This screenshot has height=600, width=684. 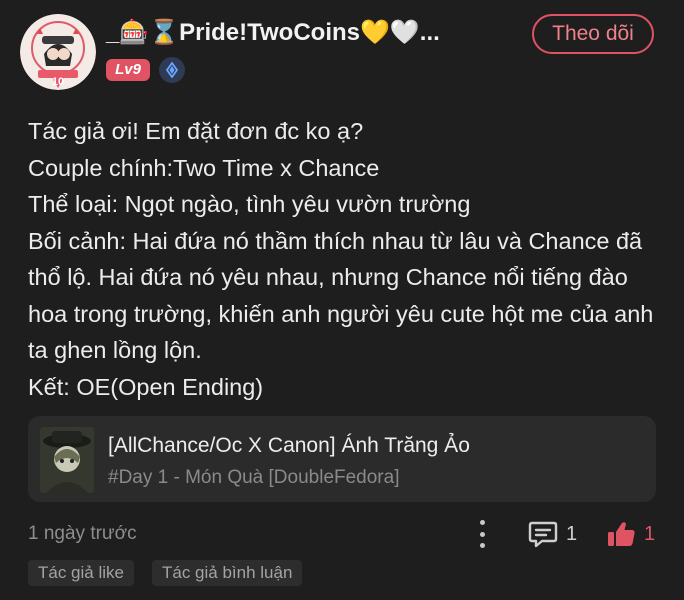 I want to click on avatar-badge-number: 10, so click(x=58, y=82).